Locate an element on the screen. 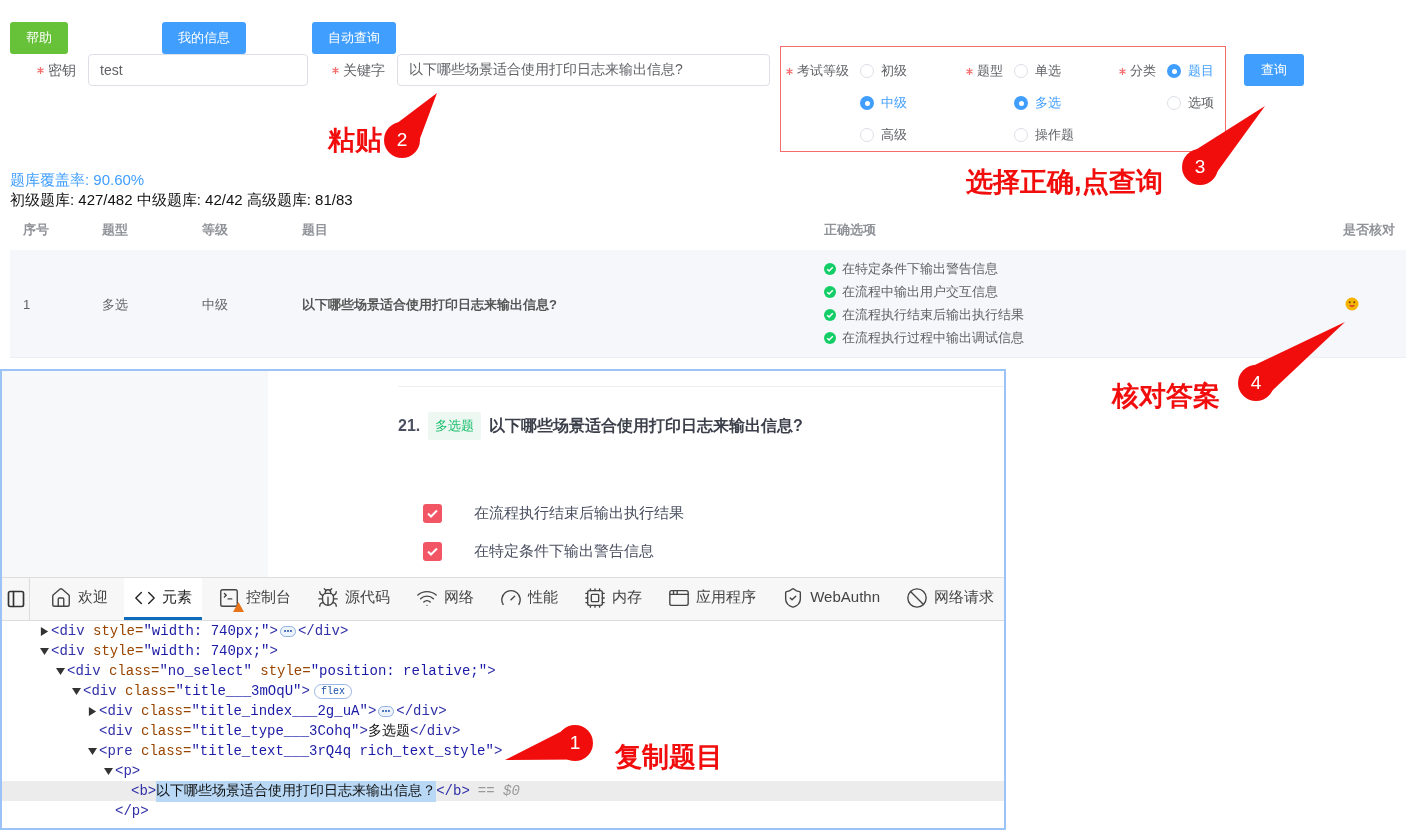 This screenshot has width=1406, height=834. radio-label: 高级 is located at coordinates (894, 135).